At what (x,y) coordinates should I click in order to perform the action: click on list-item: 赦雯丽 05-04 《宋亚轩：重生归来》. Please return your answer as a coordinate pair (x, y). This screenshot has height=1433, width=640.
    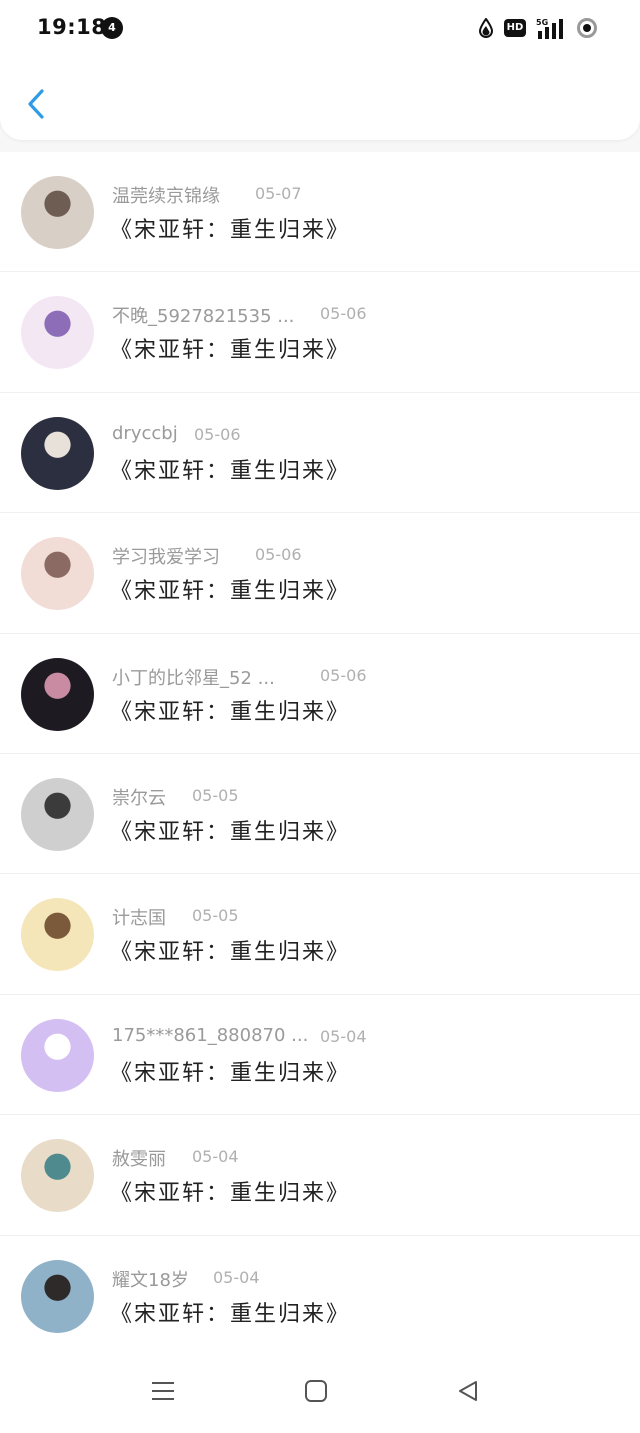
    Looking at the image, I should click on (320, 1175).